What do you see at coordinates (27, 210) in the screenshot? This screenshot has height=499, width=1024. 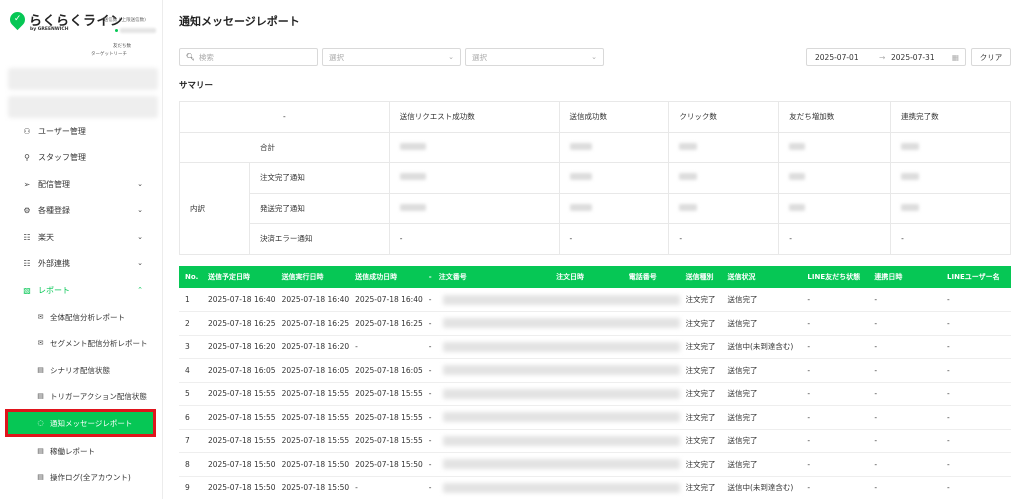 I see `gear-icon: ⚙` at bounding box center [27, 210].